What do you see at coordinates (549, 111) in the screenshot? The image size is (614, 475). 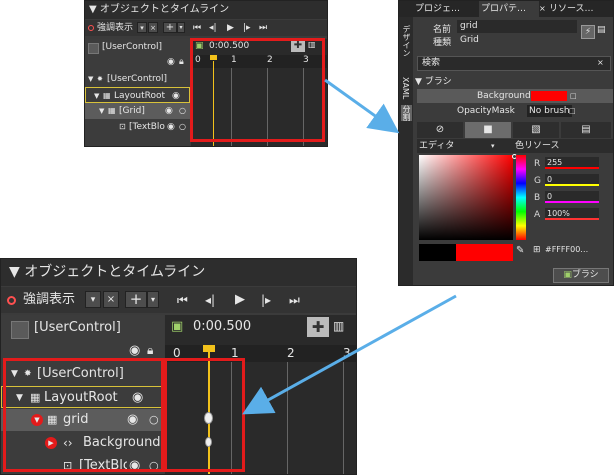 I see `opacitymask-value: No brush` at bounding box center [549, 111].